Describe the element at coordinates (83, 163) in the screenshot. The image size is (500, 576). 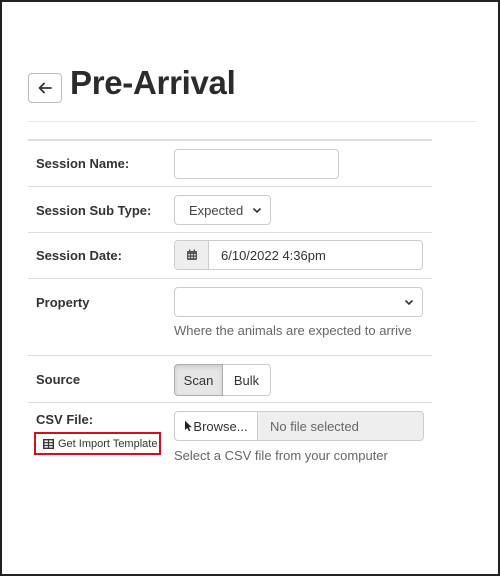
I see `session-name-label: Session Name:` at that location.